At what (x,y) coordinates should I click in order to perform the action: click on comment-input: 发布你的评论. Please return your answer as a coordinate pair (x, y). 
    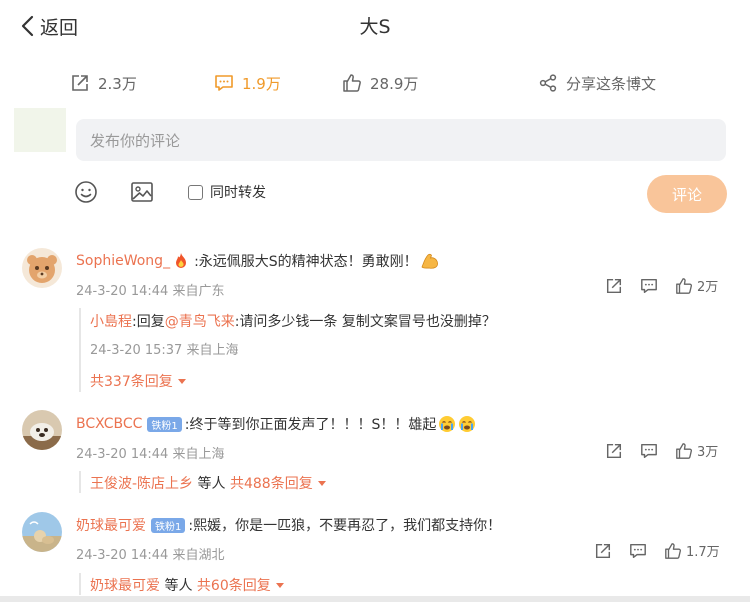
    Looking at the image, I should click on (401, 140).